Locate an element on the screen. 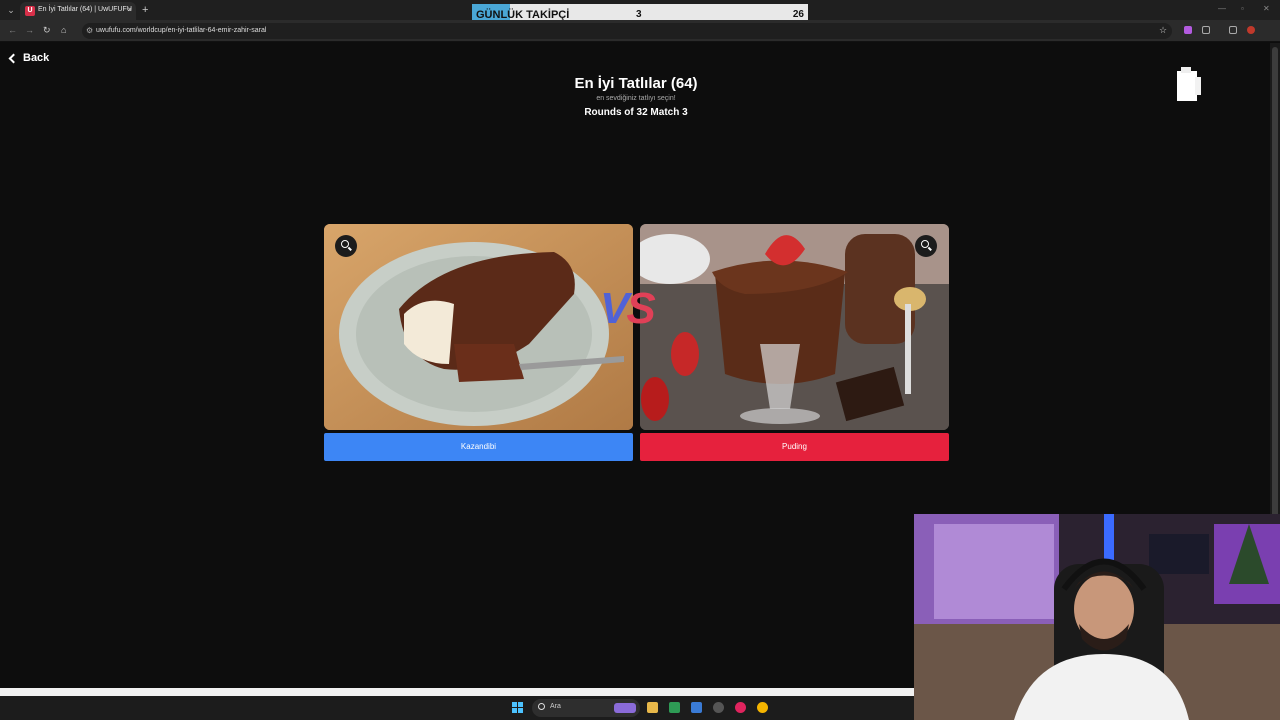 The height and width of the screenshot is (720, 1280). zoom-button-right is located at coordinates (926, 246).